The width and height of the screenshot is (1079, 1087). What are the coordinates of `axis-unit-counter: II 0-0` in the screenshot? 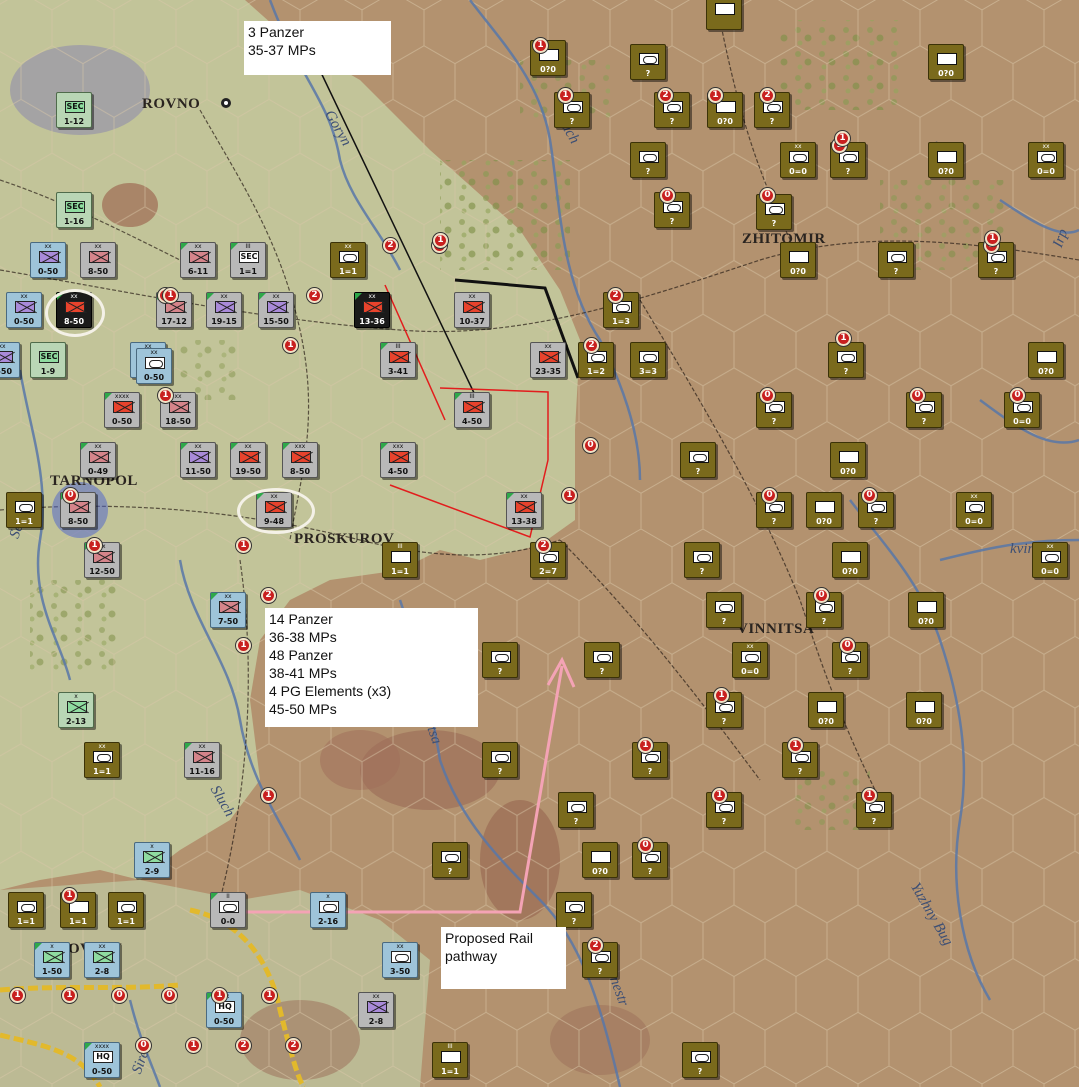 It's located at (228, 910).